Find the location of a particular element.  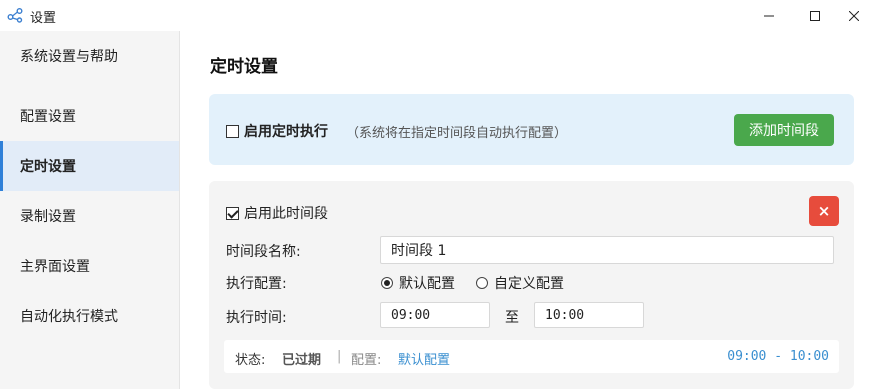

sidebar-item-label: 定时设置 is located at coordinates (48, 167).